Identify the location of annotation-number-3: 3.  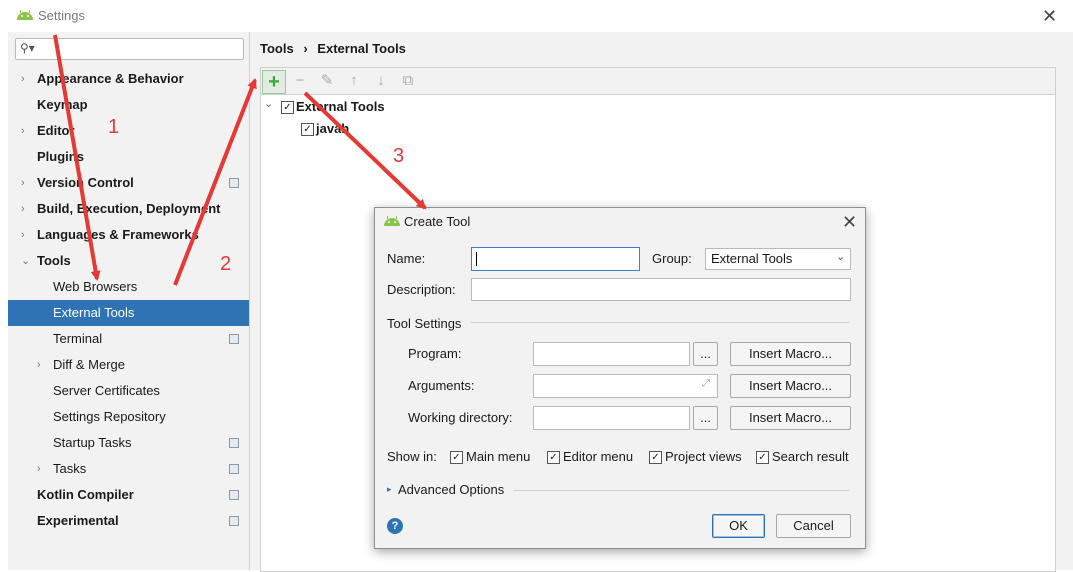
(399, 156).